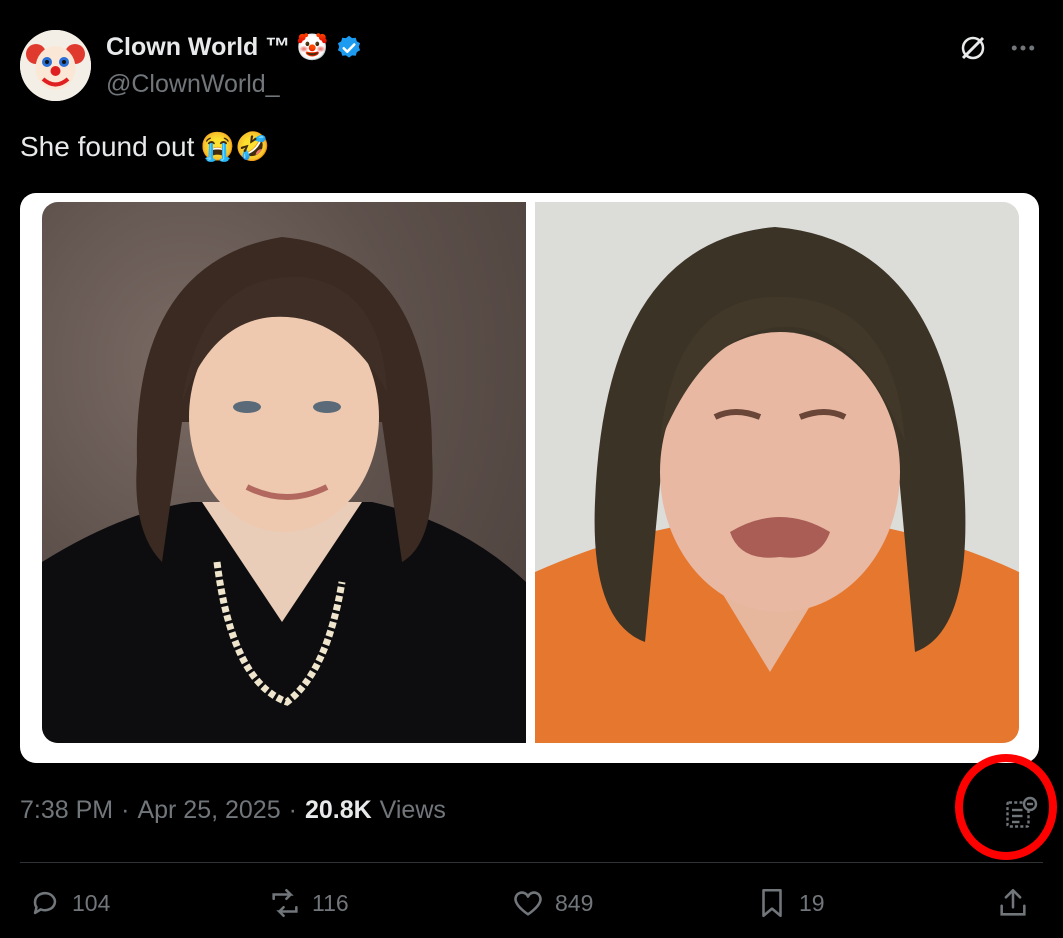 Image resolution: width=1063 pixels, height=938 pixels. I want to click on reply-count: 104, so click(91, 902).